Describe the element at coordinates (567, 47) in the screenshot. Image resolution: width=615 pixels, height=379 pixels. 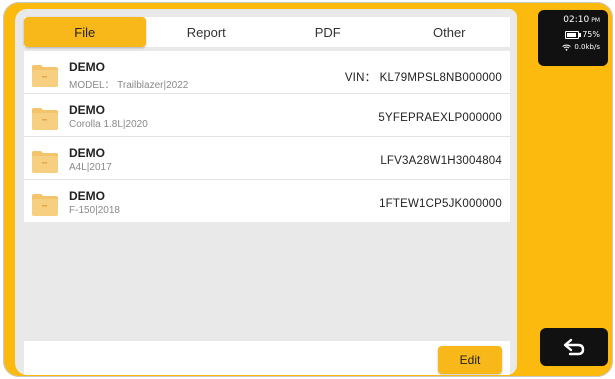
I see `wifi-icon` at that location.